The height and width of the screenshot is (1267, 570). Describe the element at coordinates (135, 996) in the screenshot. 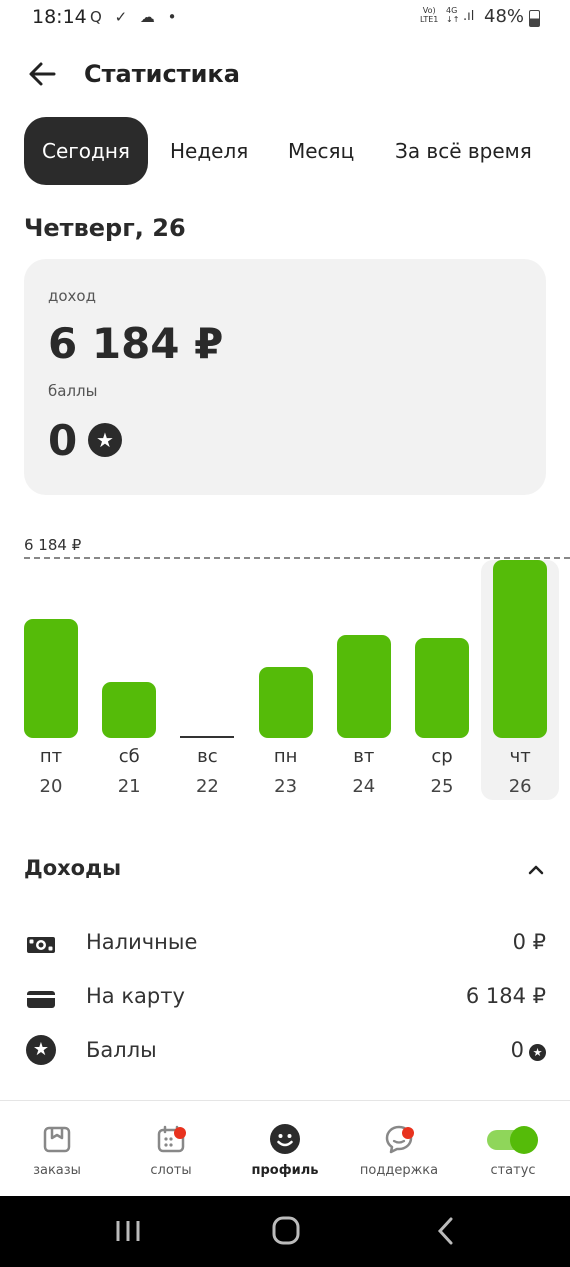

I see `income-row-label: На карту` at that location.